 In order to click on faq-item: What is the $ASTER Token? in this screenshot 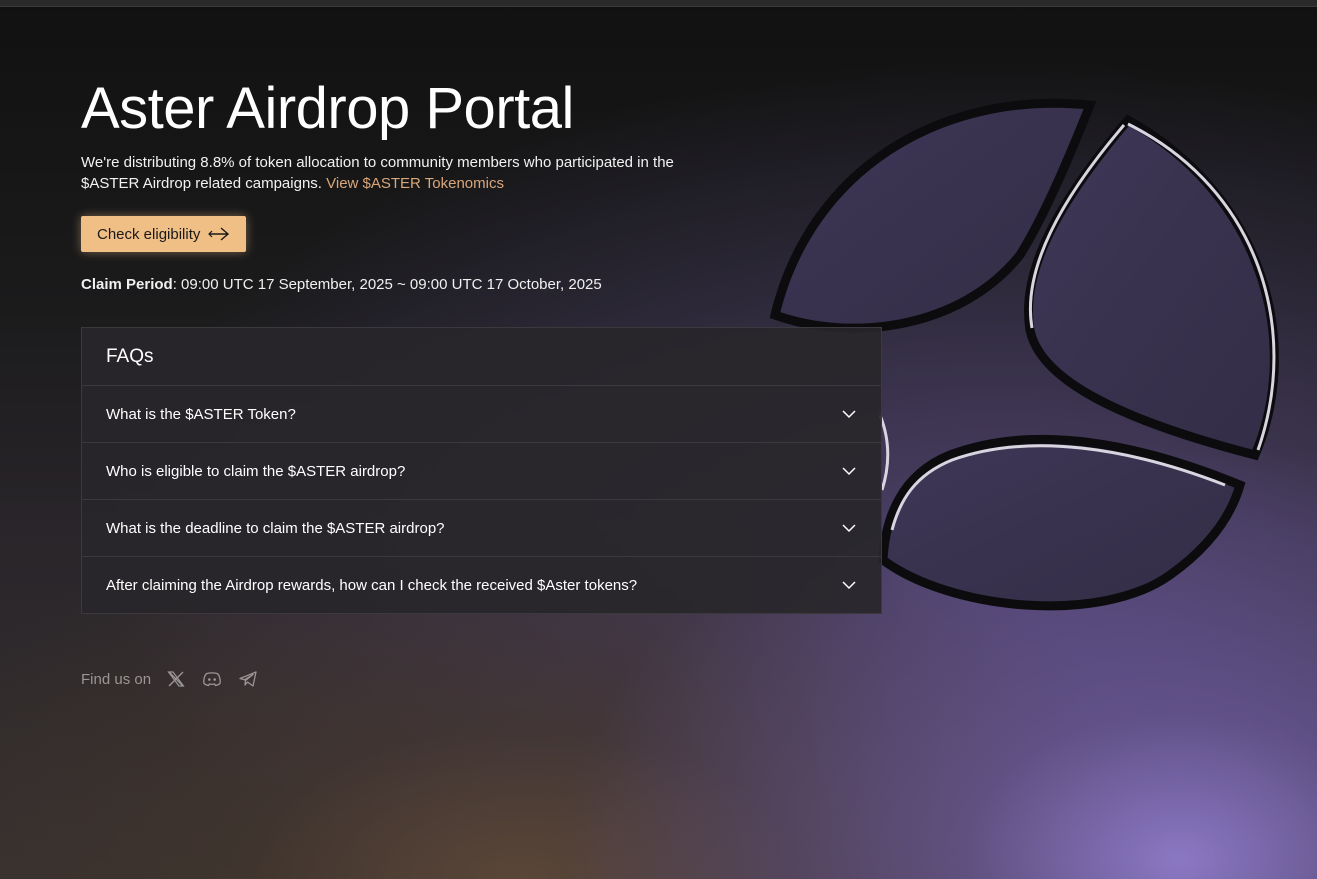, I will do `click(481, 414)`.